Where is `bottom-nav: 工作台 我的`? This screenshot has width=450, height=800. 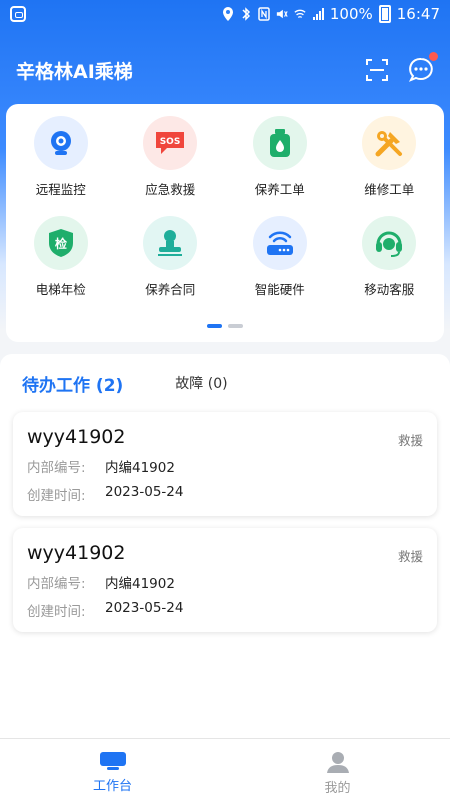
bottom-nav: 工作台 我的 is located at coordinates (225, 769).